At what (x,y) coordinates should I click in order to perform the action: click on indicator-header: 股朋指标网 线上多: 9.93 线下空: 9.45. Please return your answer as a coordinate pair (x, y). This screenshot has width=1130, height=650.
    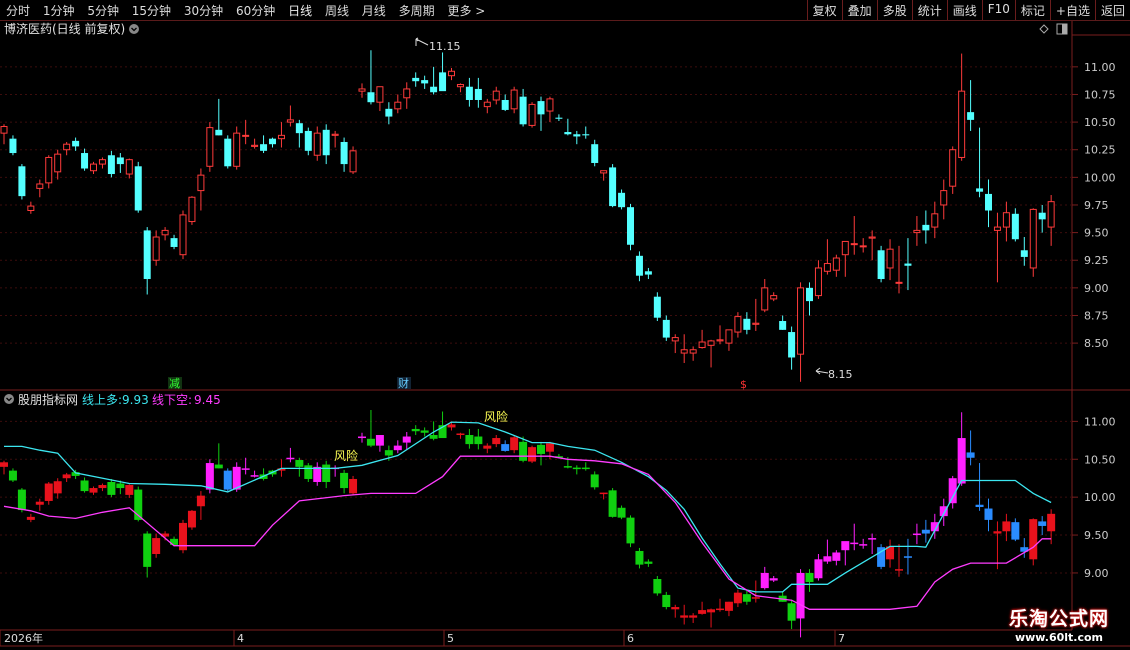
    Looking at the image, I should click on (112, 399).